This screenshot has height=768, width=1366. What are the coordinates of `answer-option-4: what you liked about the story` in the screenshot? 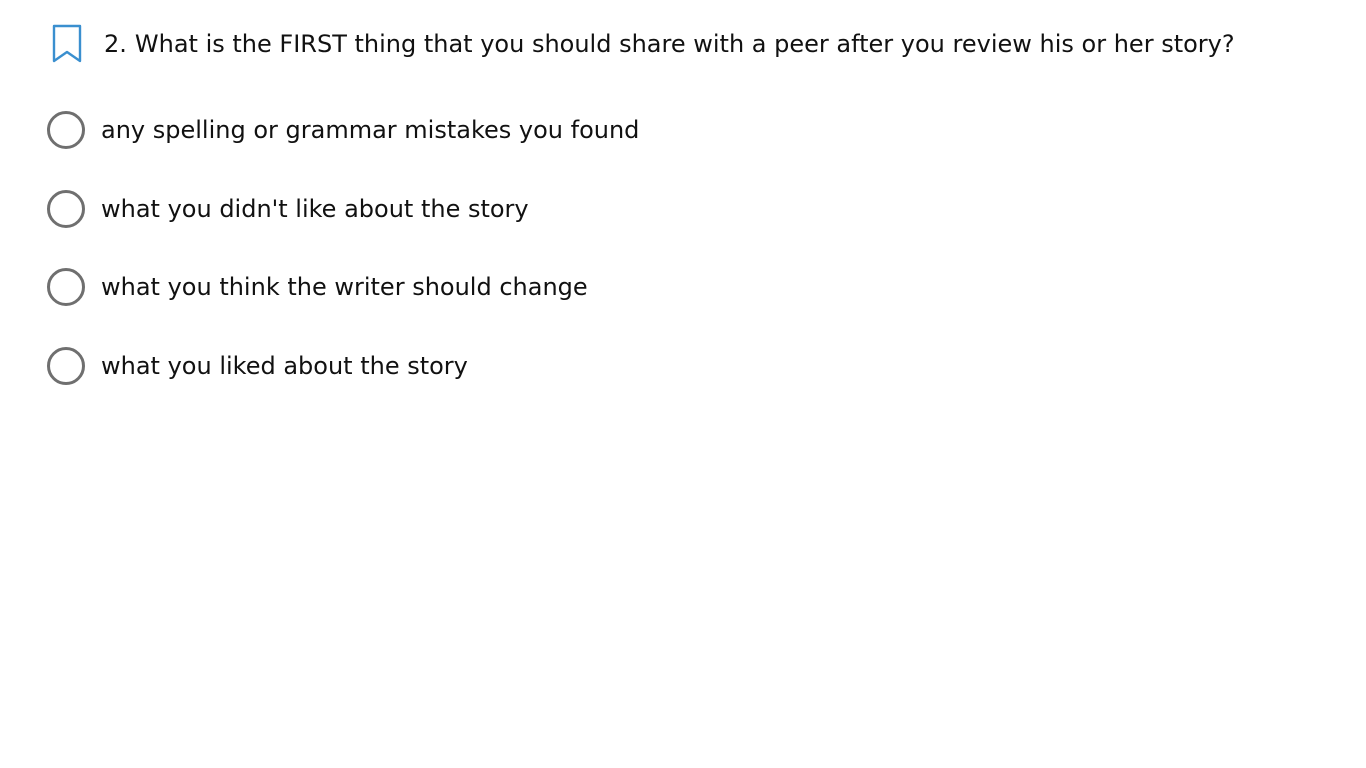 It's located at (343, 366).